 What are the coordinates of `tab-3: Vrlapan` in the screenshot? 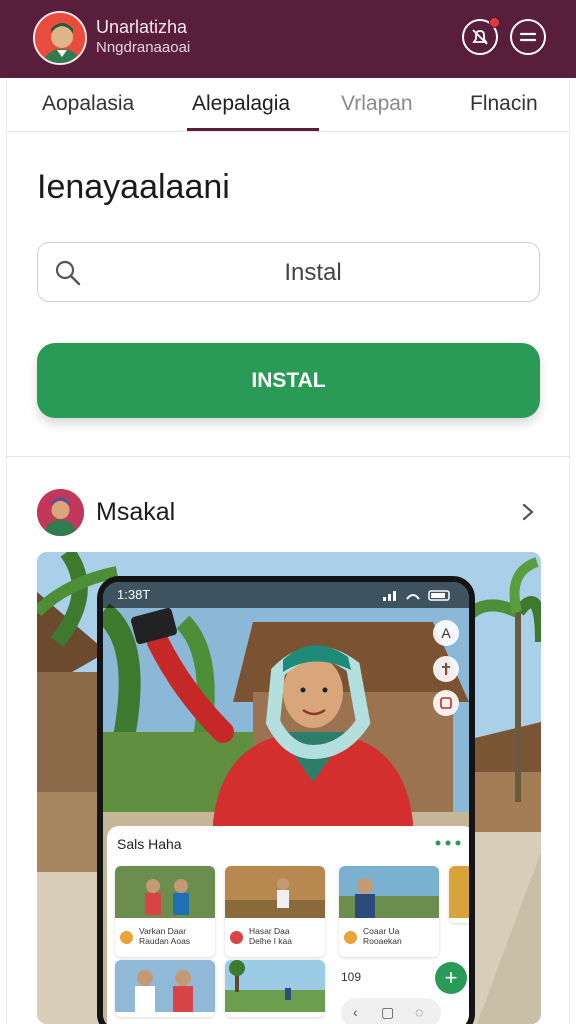 It's located at (377, 104).